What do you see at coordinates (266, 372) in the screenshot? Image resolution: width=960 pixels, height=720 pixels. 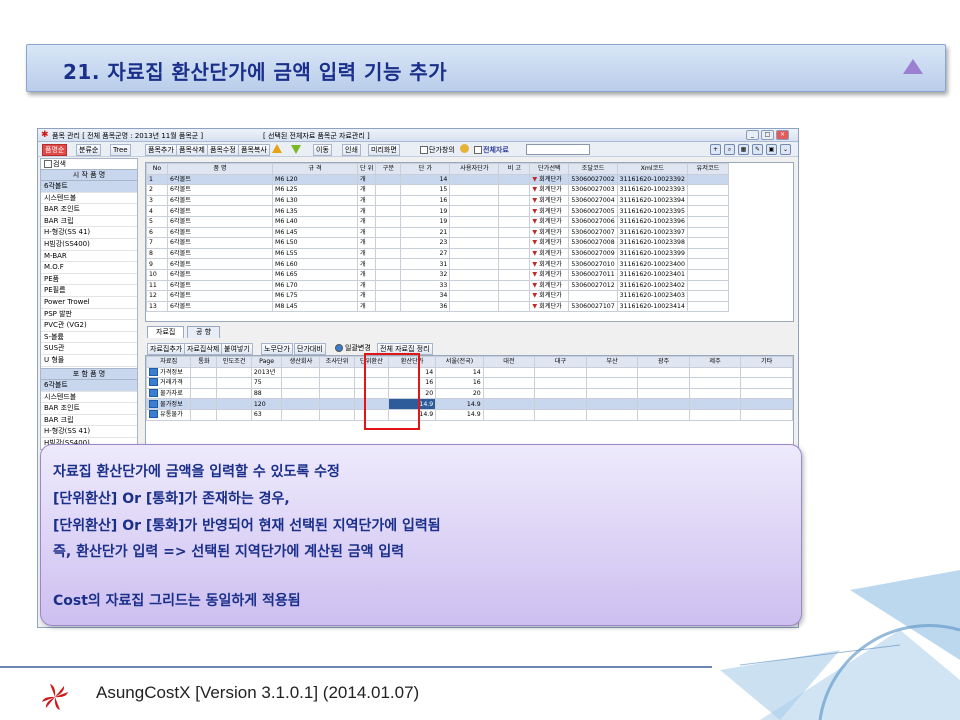 I see `table-cell: 2013년` at bounding box center [266, 372].